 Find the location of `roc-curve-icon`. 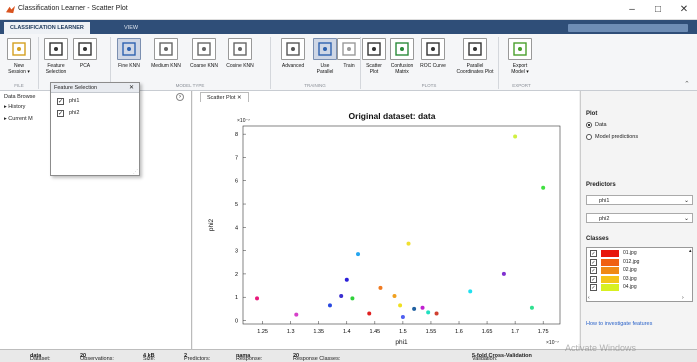

roc-curve-icon is located at coordinates (433, 49).